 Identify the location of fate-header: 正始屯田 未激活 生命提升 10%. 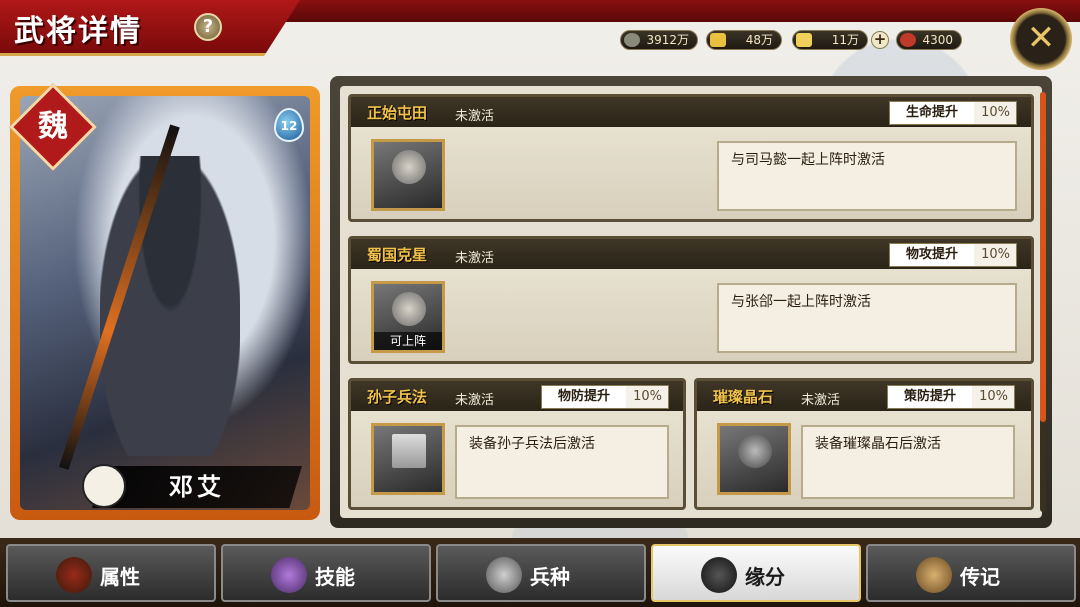
(691, 112).